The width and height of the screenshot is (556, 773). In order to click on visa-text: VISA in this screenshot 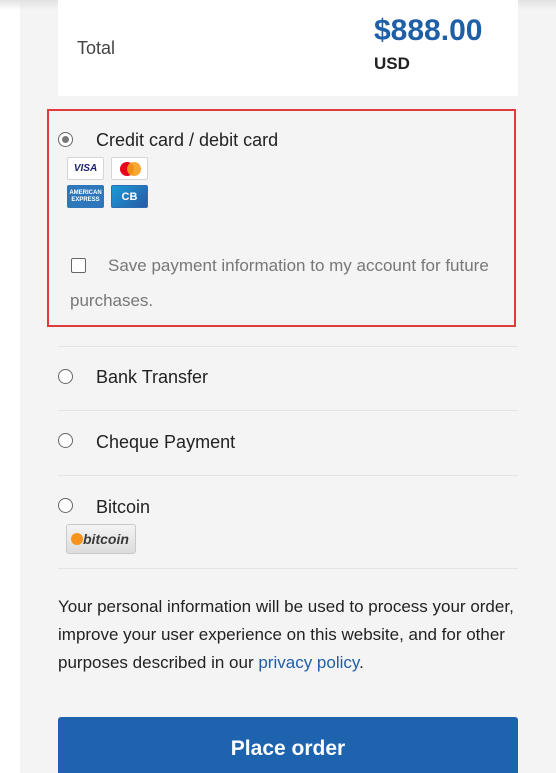, I will do `click(85, 168)`.